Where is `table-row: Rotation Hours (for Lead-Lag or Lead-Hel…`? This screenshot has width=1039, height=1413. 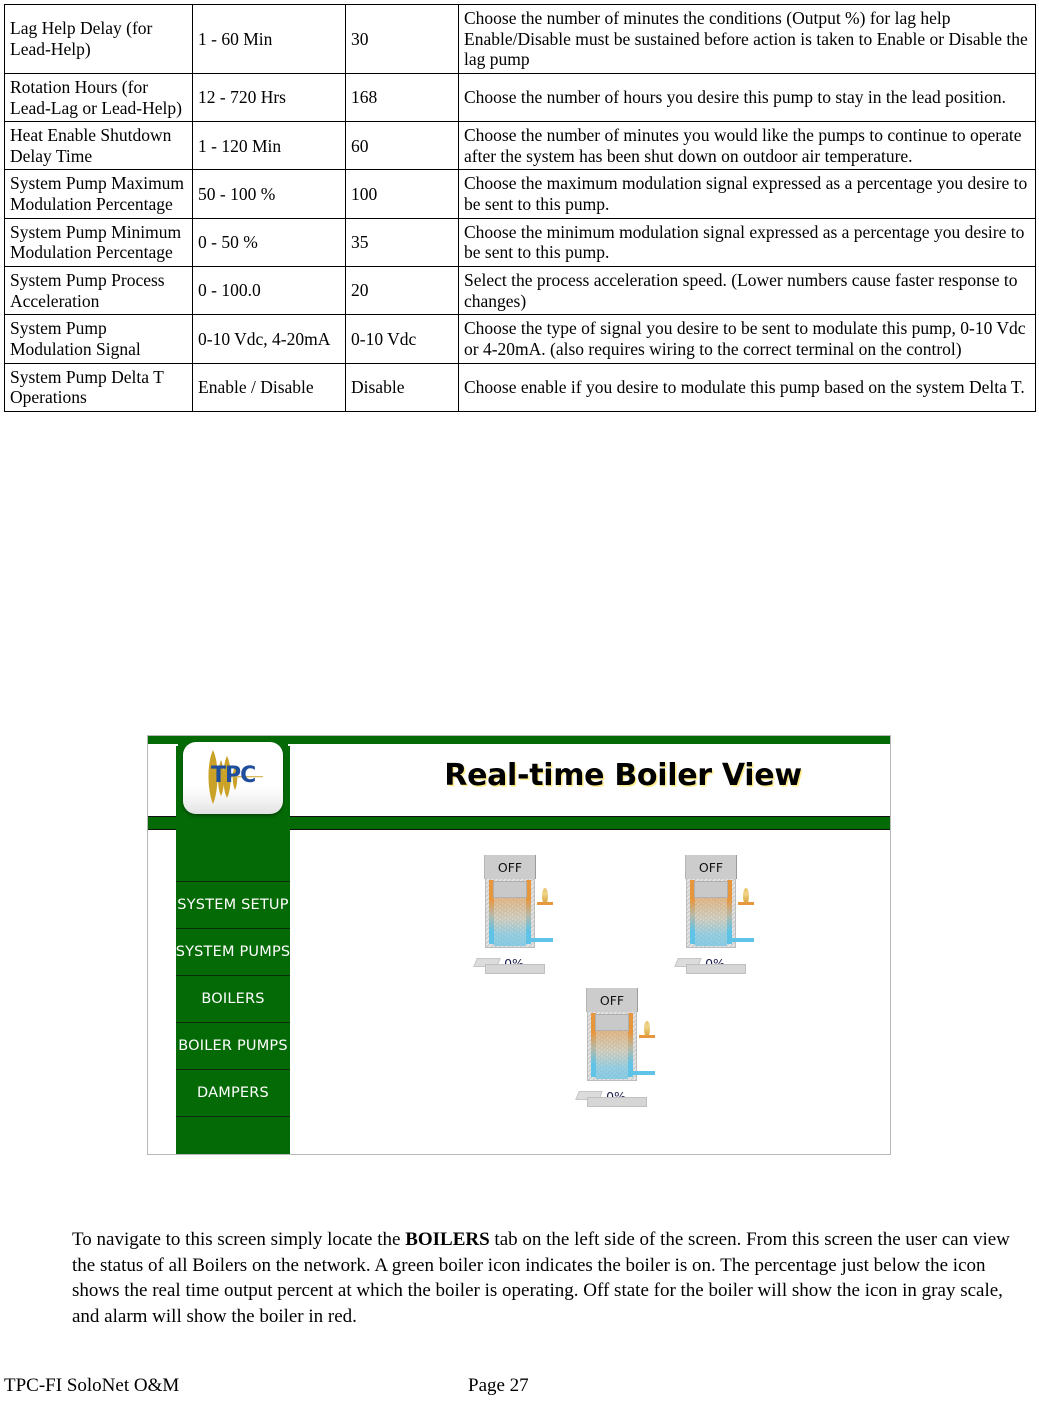
table-row: Rotation Hours (for Lead-Lag or Lead-Hel… is located at coordinates (520, 97).